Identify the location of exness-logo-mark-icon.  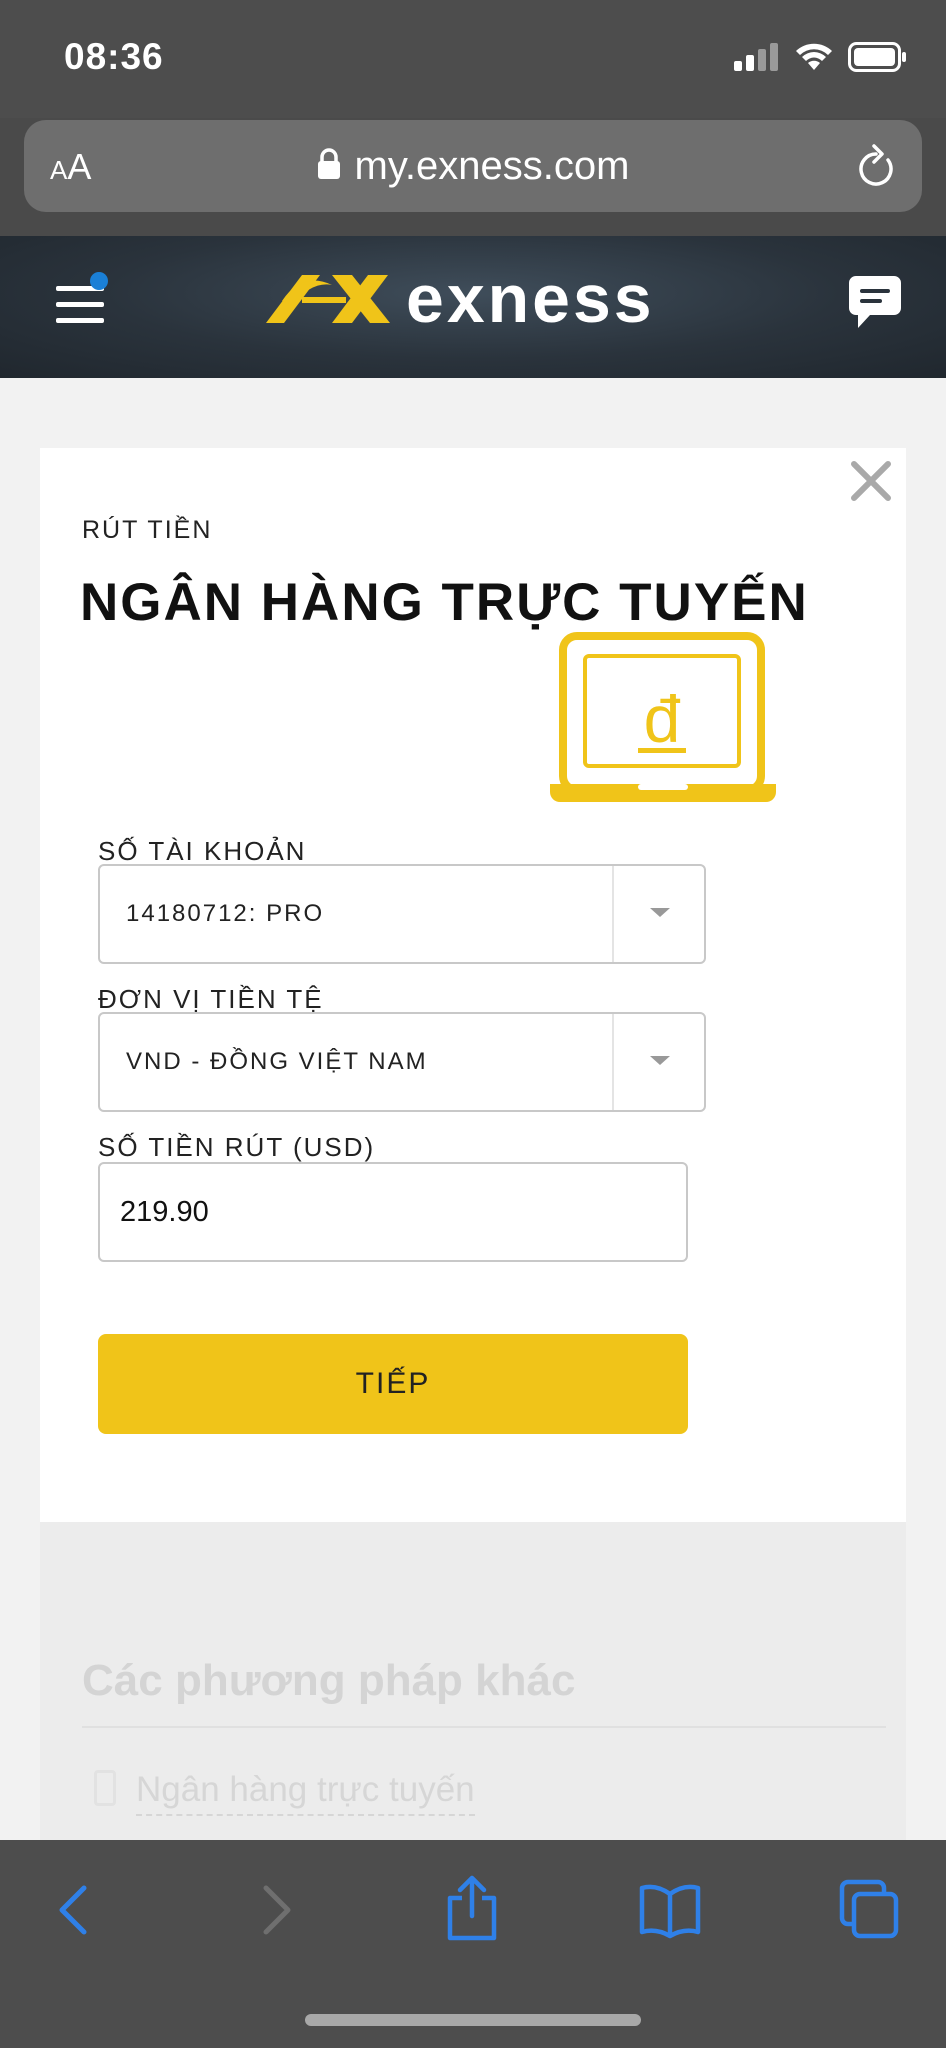
(328, 299).